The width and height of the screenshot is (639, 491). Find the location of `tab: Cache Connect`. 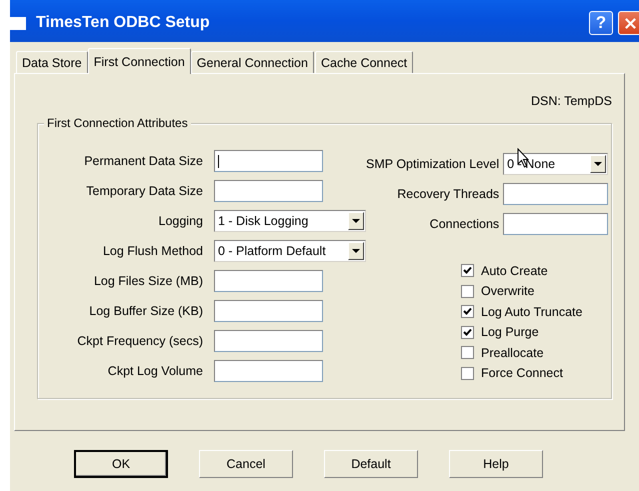

tab: Cache Connect is located at coordinates (364, 62).